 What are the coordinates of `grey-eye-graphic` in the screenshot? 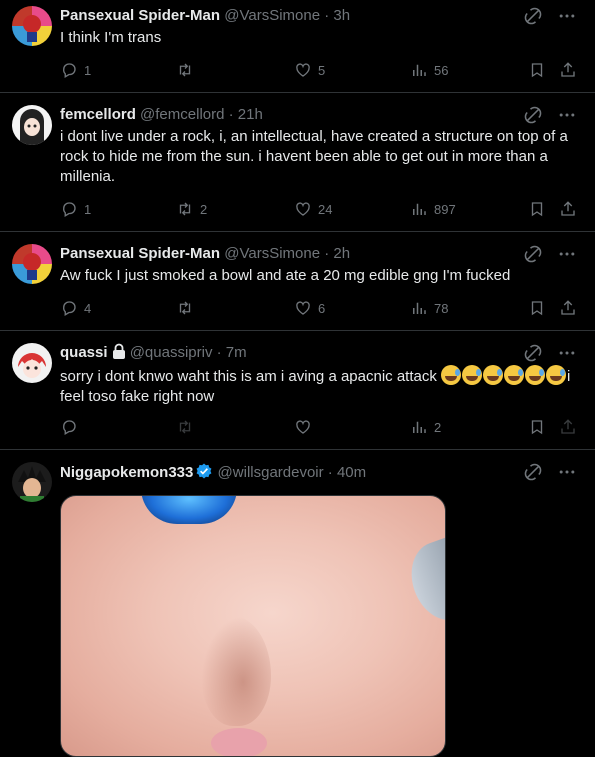 It's located at (423, 581).